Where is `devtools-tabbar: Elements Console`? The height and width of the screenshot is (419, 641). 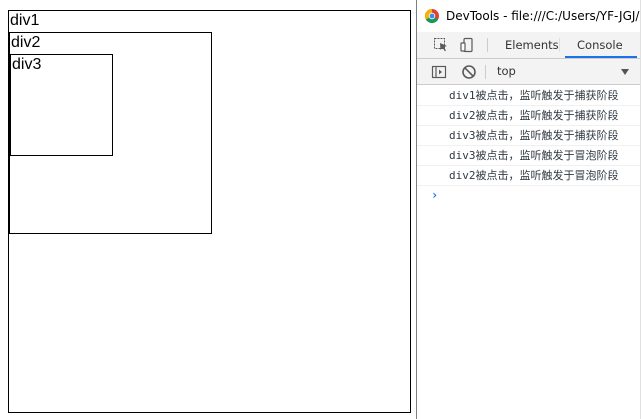 devtools-tabbar: Elements Console is located at coordinates (529, 45).